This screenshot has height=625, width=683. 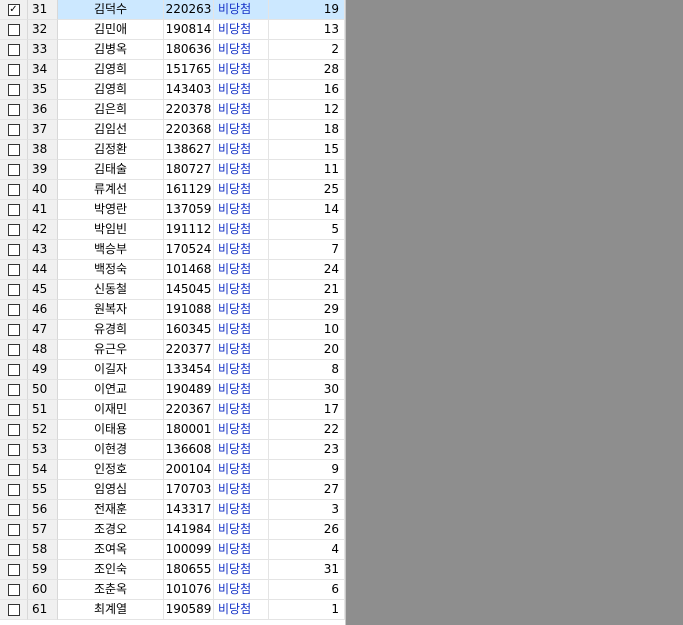 I want to click on table-row: 40 류계선 161129 비당첨 25, so click(x=172, y=190).